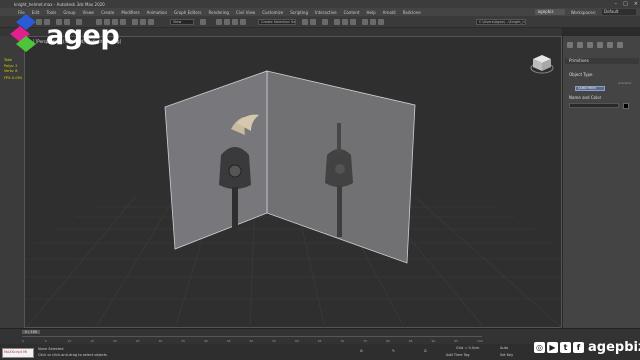 The image size is (640, 360). I want to click on menu-rendering: Rendering, so click(219, 12).